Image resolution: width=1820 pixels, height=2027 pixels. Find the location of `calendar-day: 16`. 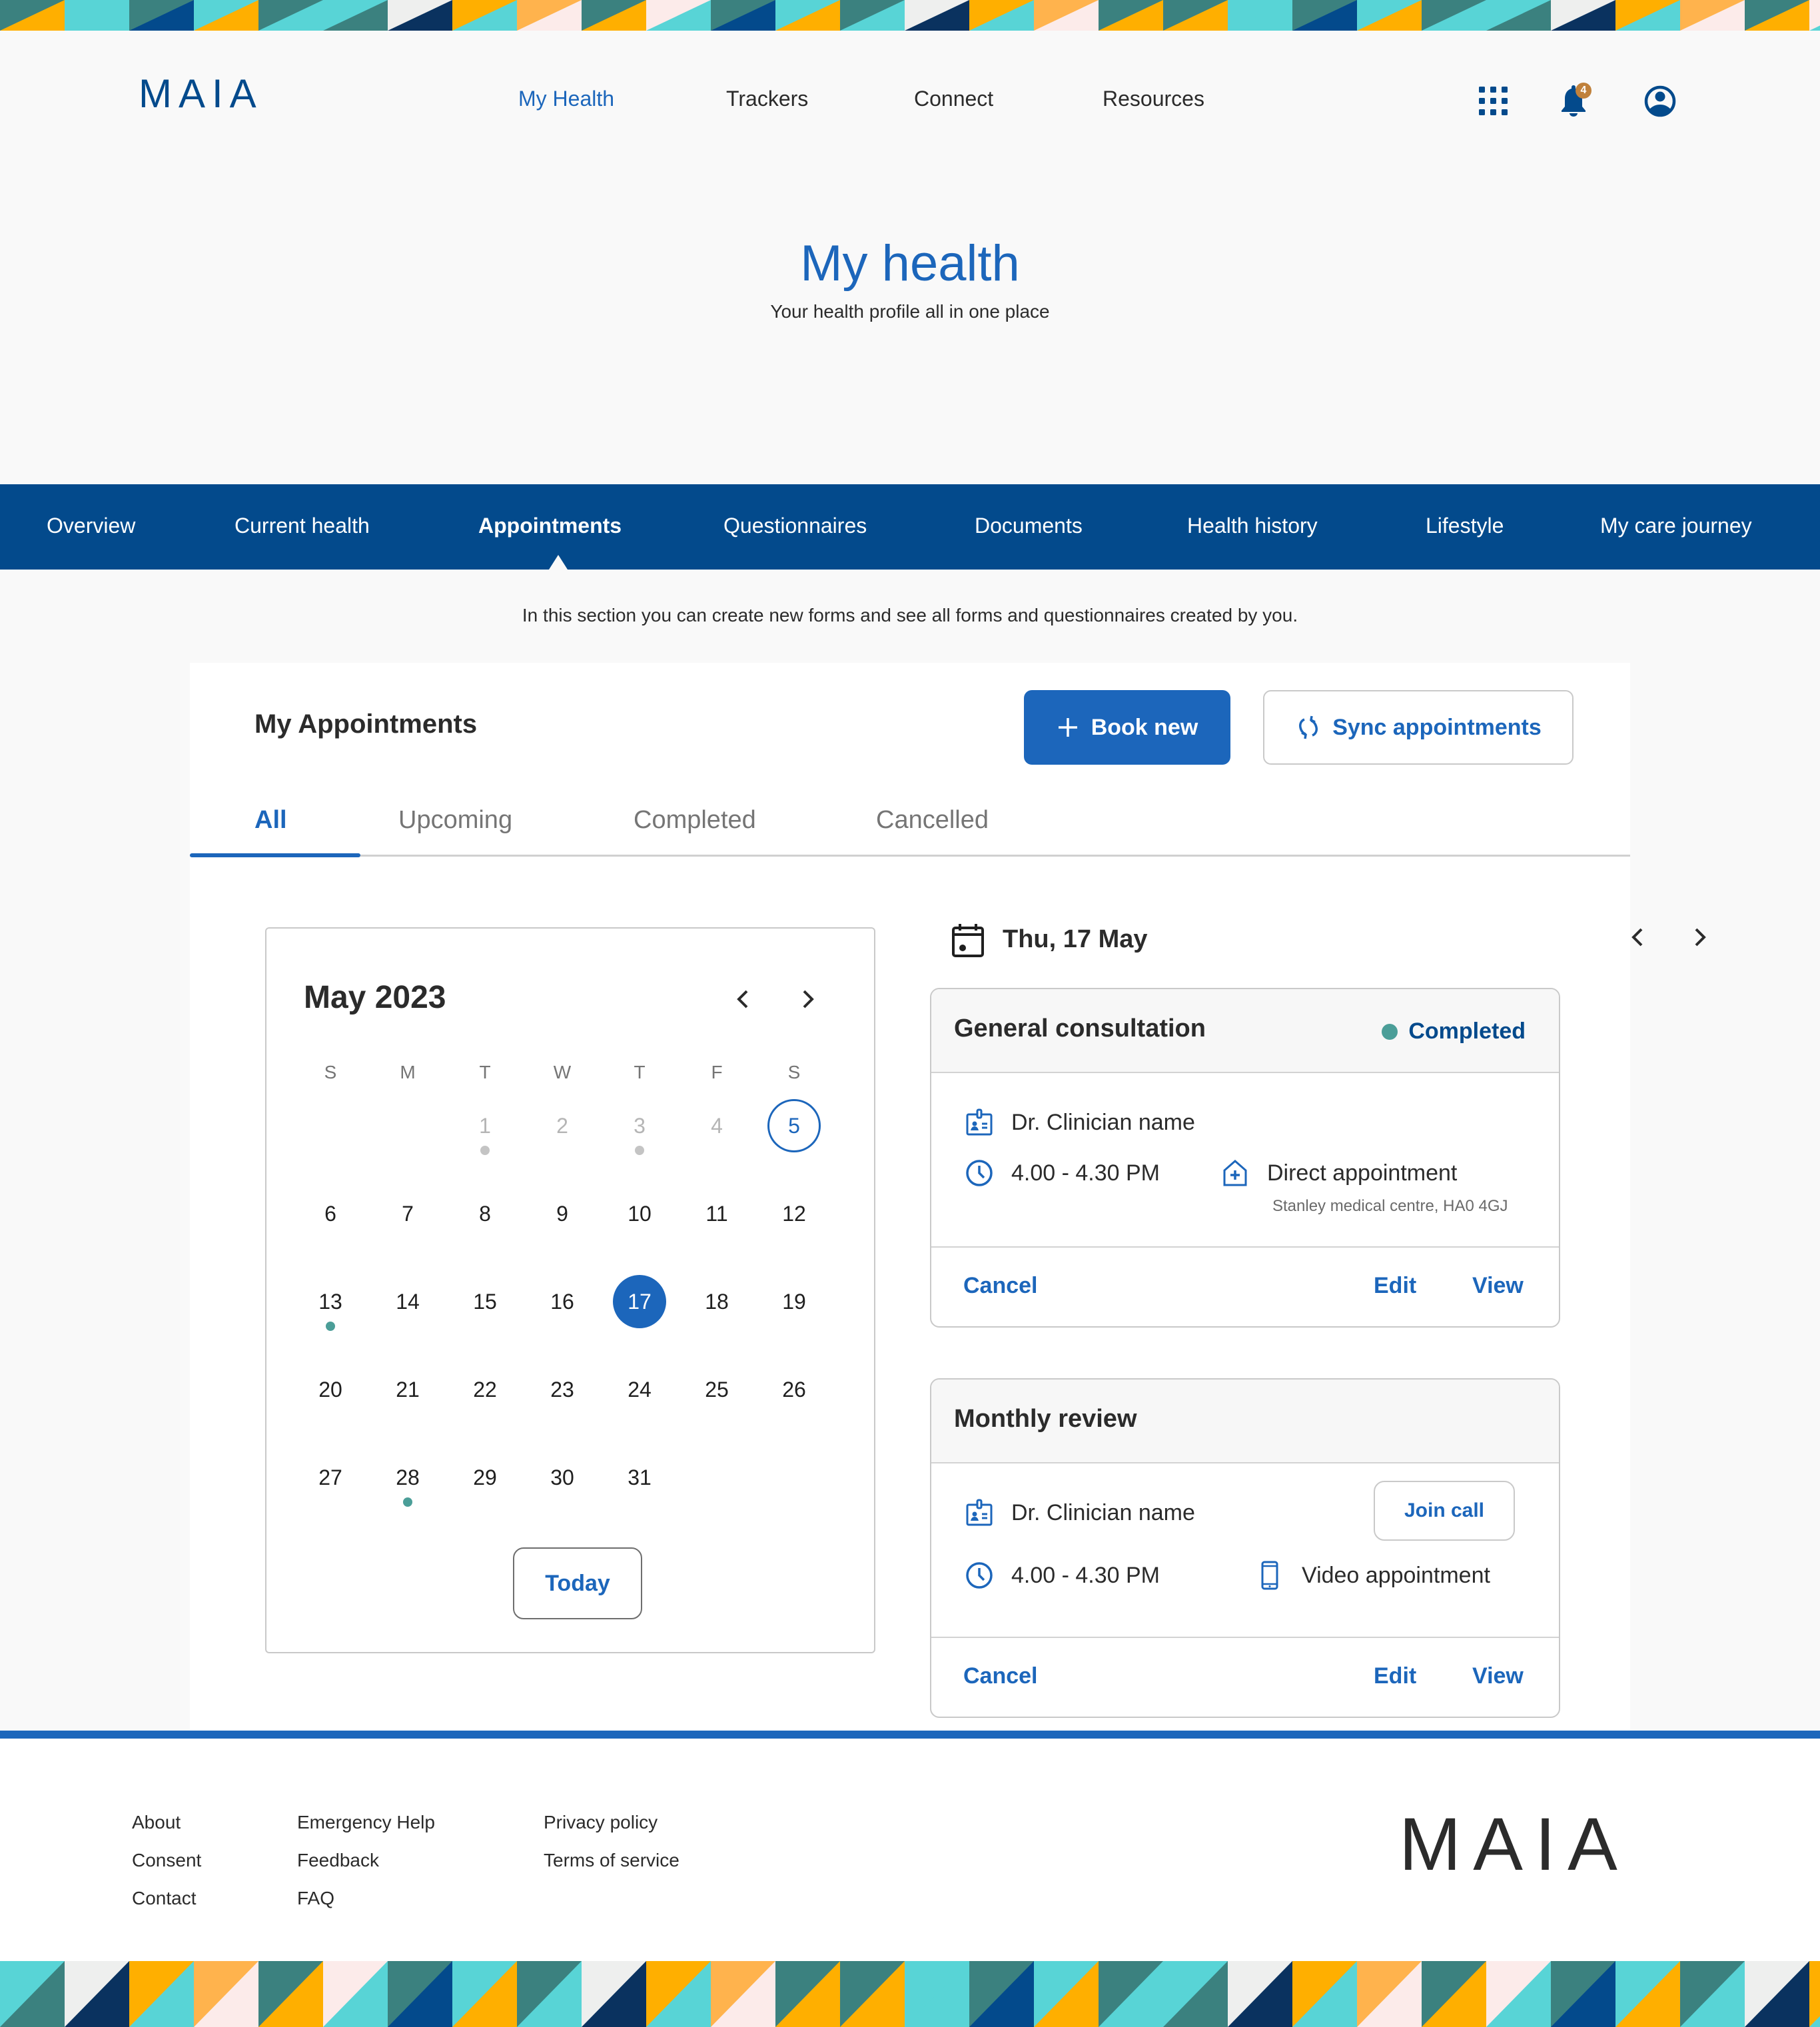

calendar-day: 16 is located at coordinates (562, 1301).